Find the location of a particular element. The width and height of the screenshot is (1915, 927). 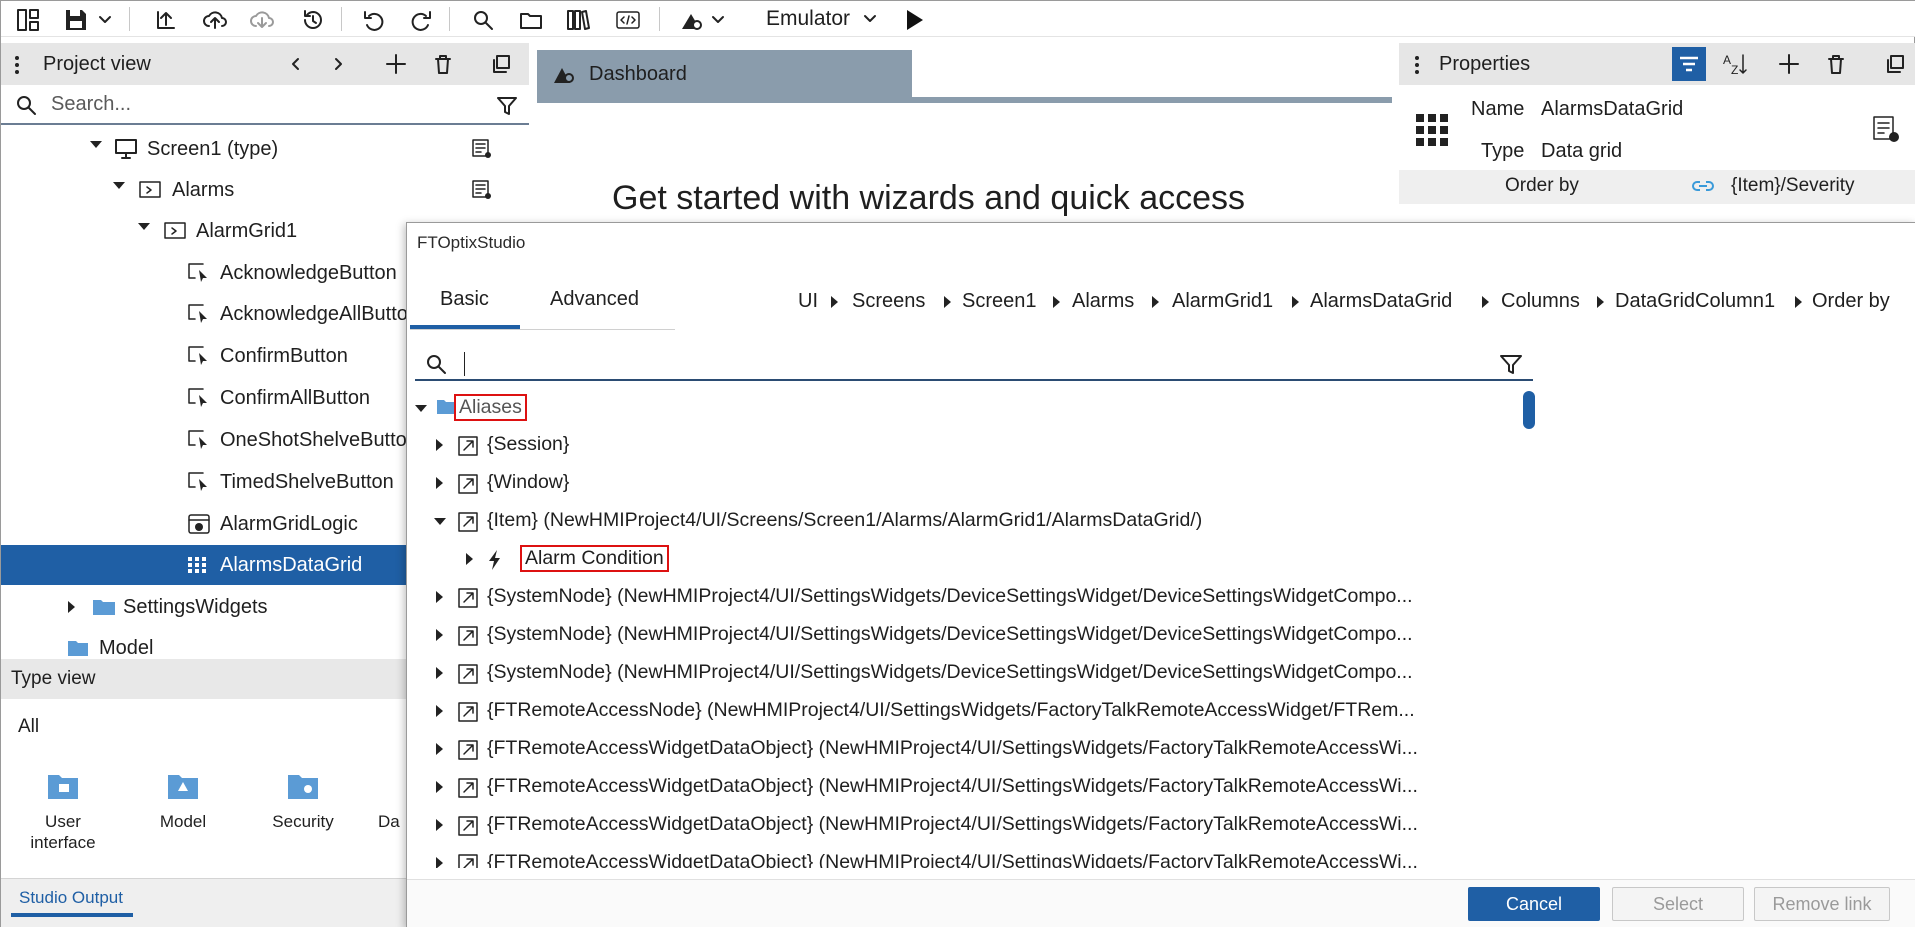

sort-alpha-icon: AZ is located at coordinates (1735, 64).